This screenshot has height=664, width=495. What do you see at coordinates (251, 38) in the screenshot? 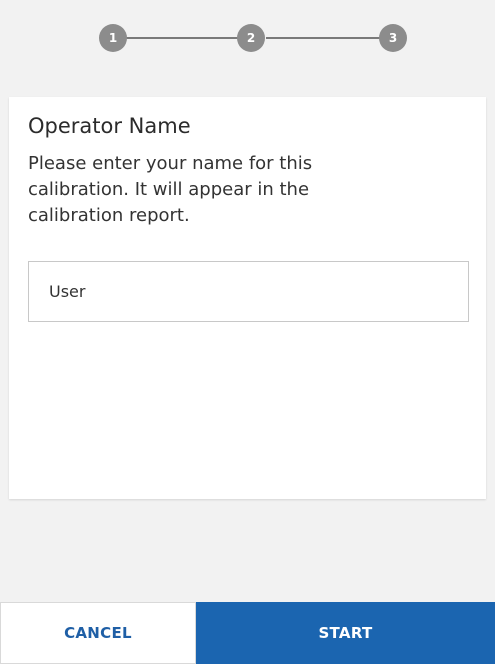
I see `step-indicator-2: 2` at bounding box center [251, 38].